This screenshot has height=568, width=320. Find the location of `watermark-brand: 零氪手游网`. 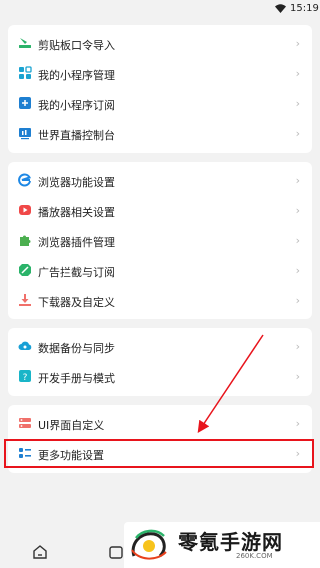

watermark-brand: 零氪手游网 is located at coordinates (230, 542).